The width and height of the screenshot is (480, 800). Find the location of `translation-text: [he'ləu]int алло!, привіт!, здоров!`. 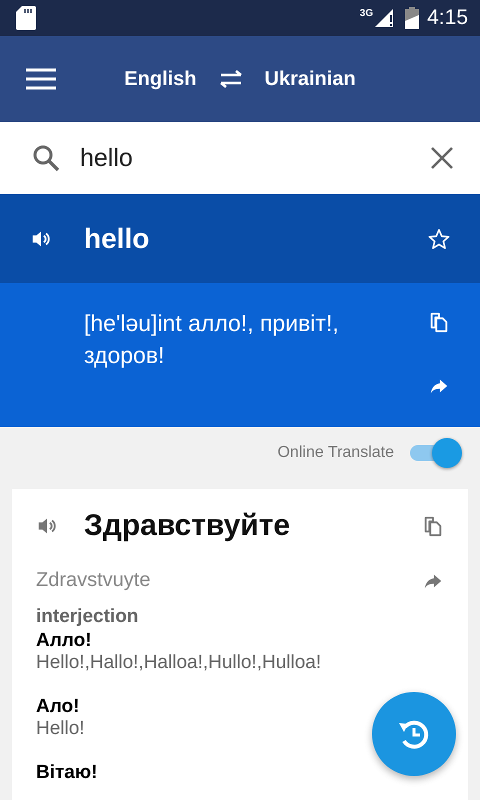

translation-text: [he'ləu]int алло!, привіт!, здоров! is located at coordinates (212, 339).